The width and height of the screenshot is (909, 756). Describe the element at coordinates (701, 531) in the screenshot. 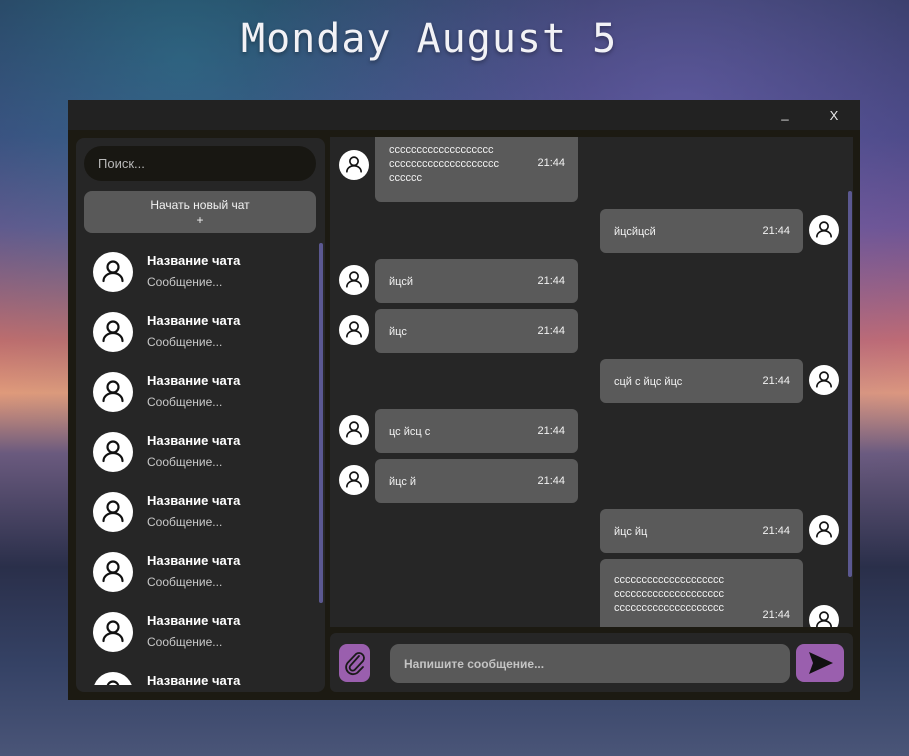

I see `message-bubble: йцс йц 21:44` at that location.